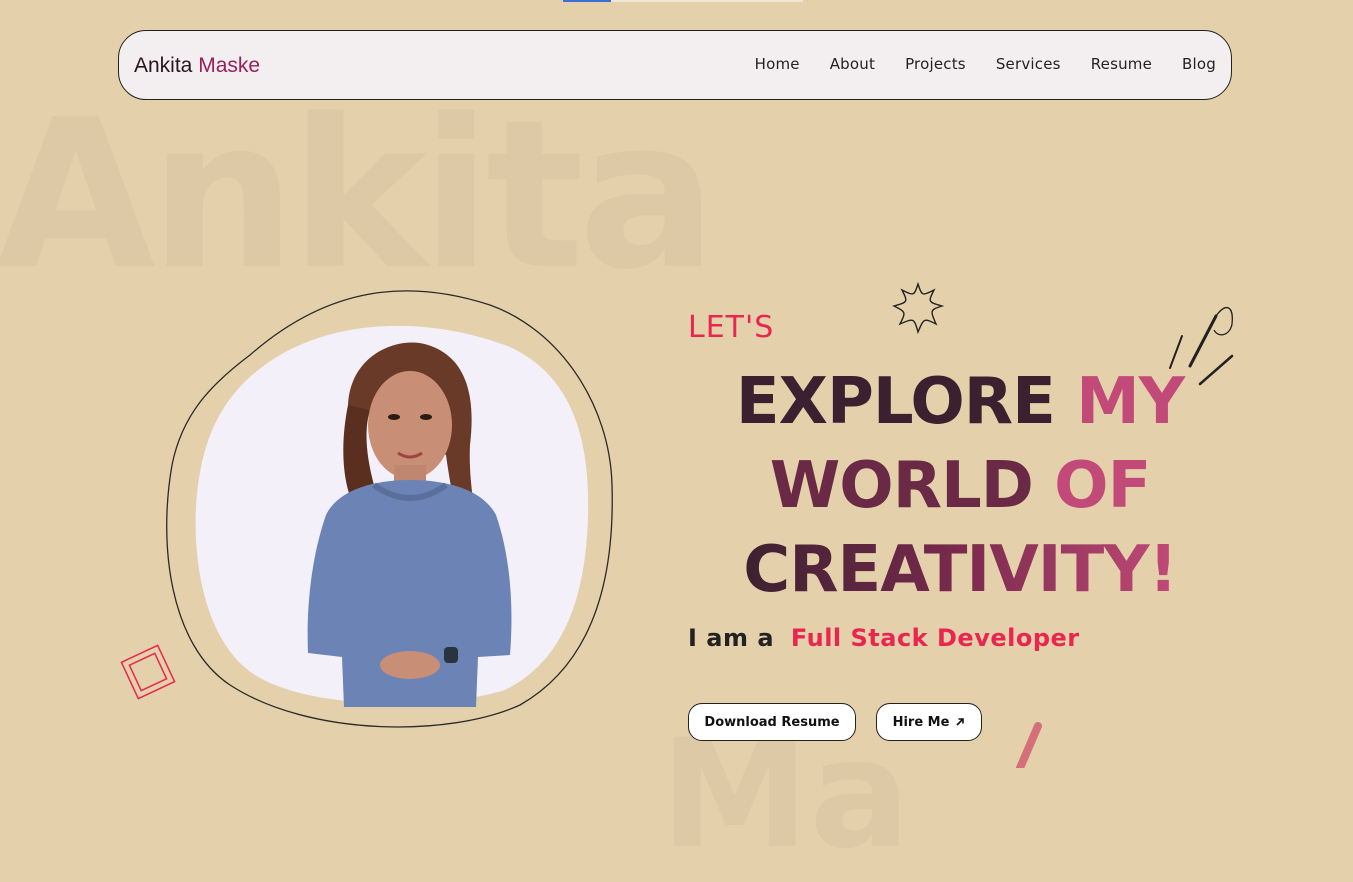 The width and height of the screenshot is (1353, 882). I want to click on nav-item-resume: Resume, so click(1121, 64).